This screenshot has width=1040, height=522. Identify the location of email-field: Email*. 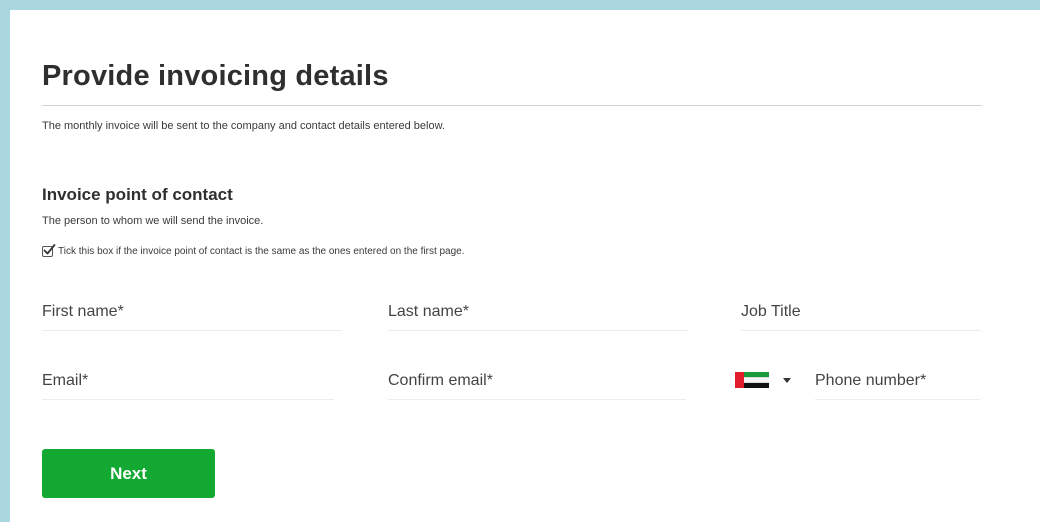
(188, 384).